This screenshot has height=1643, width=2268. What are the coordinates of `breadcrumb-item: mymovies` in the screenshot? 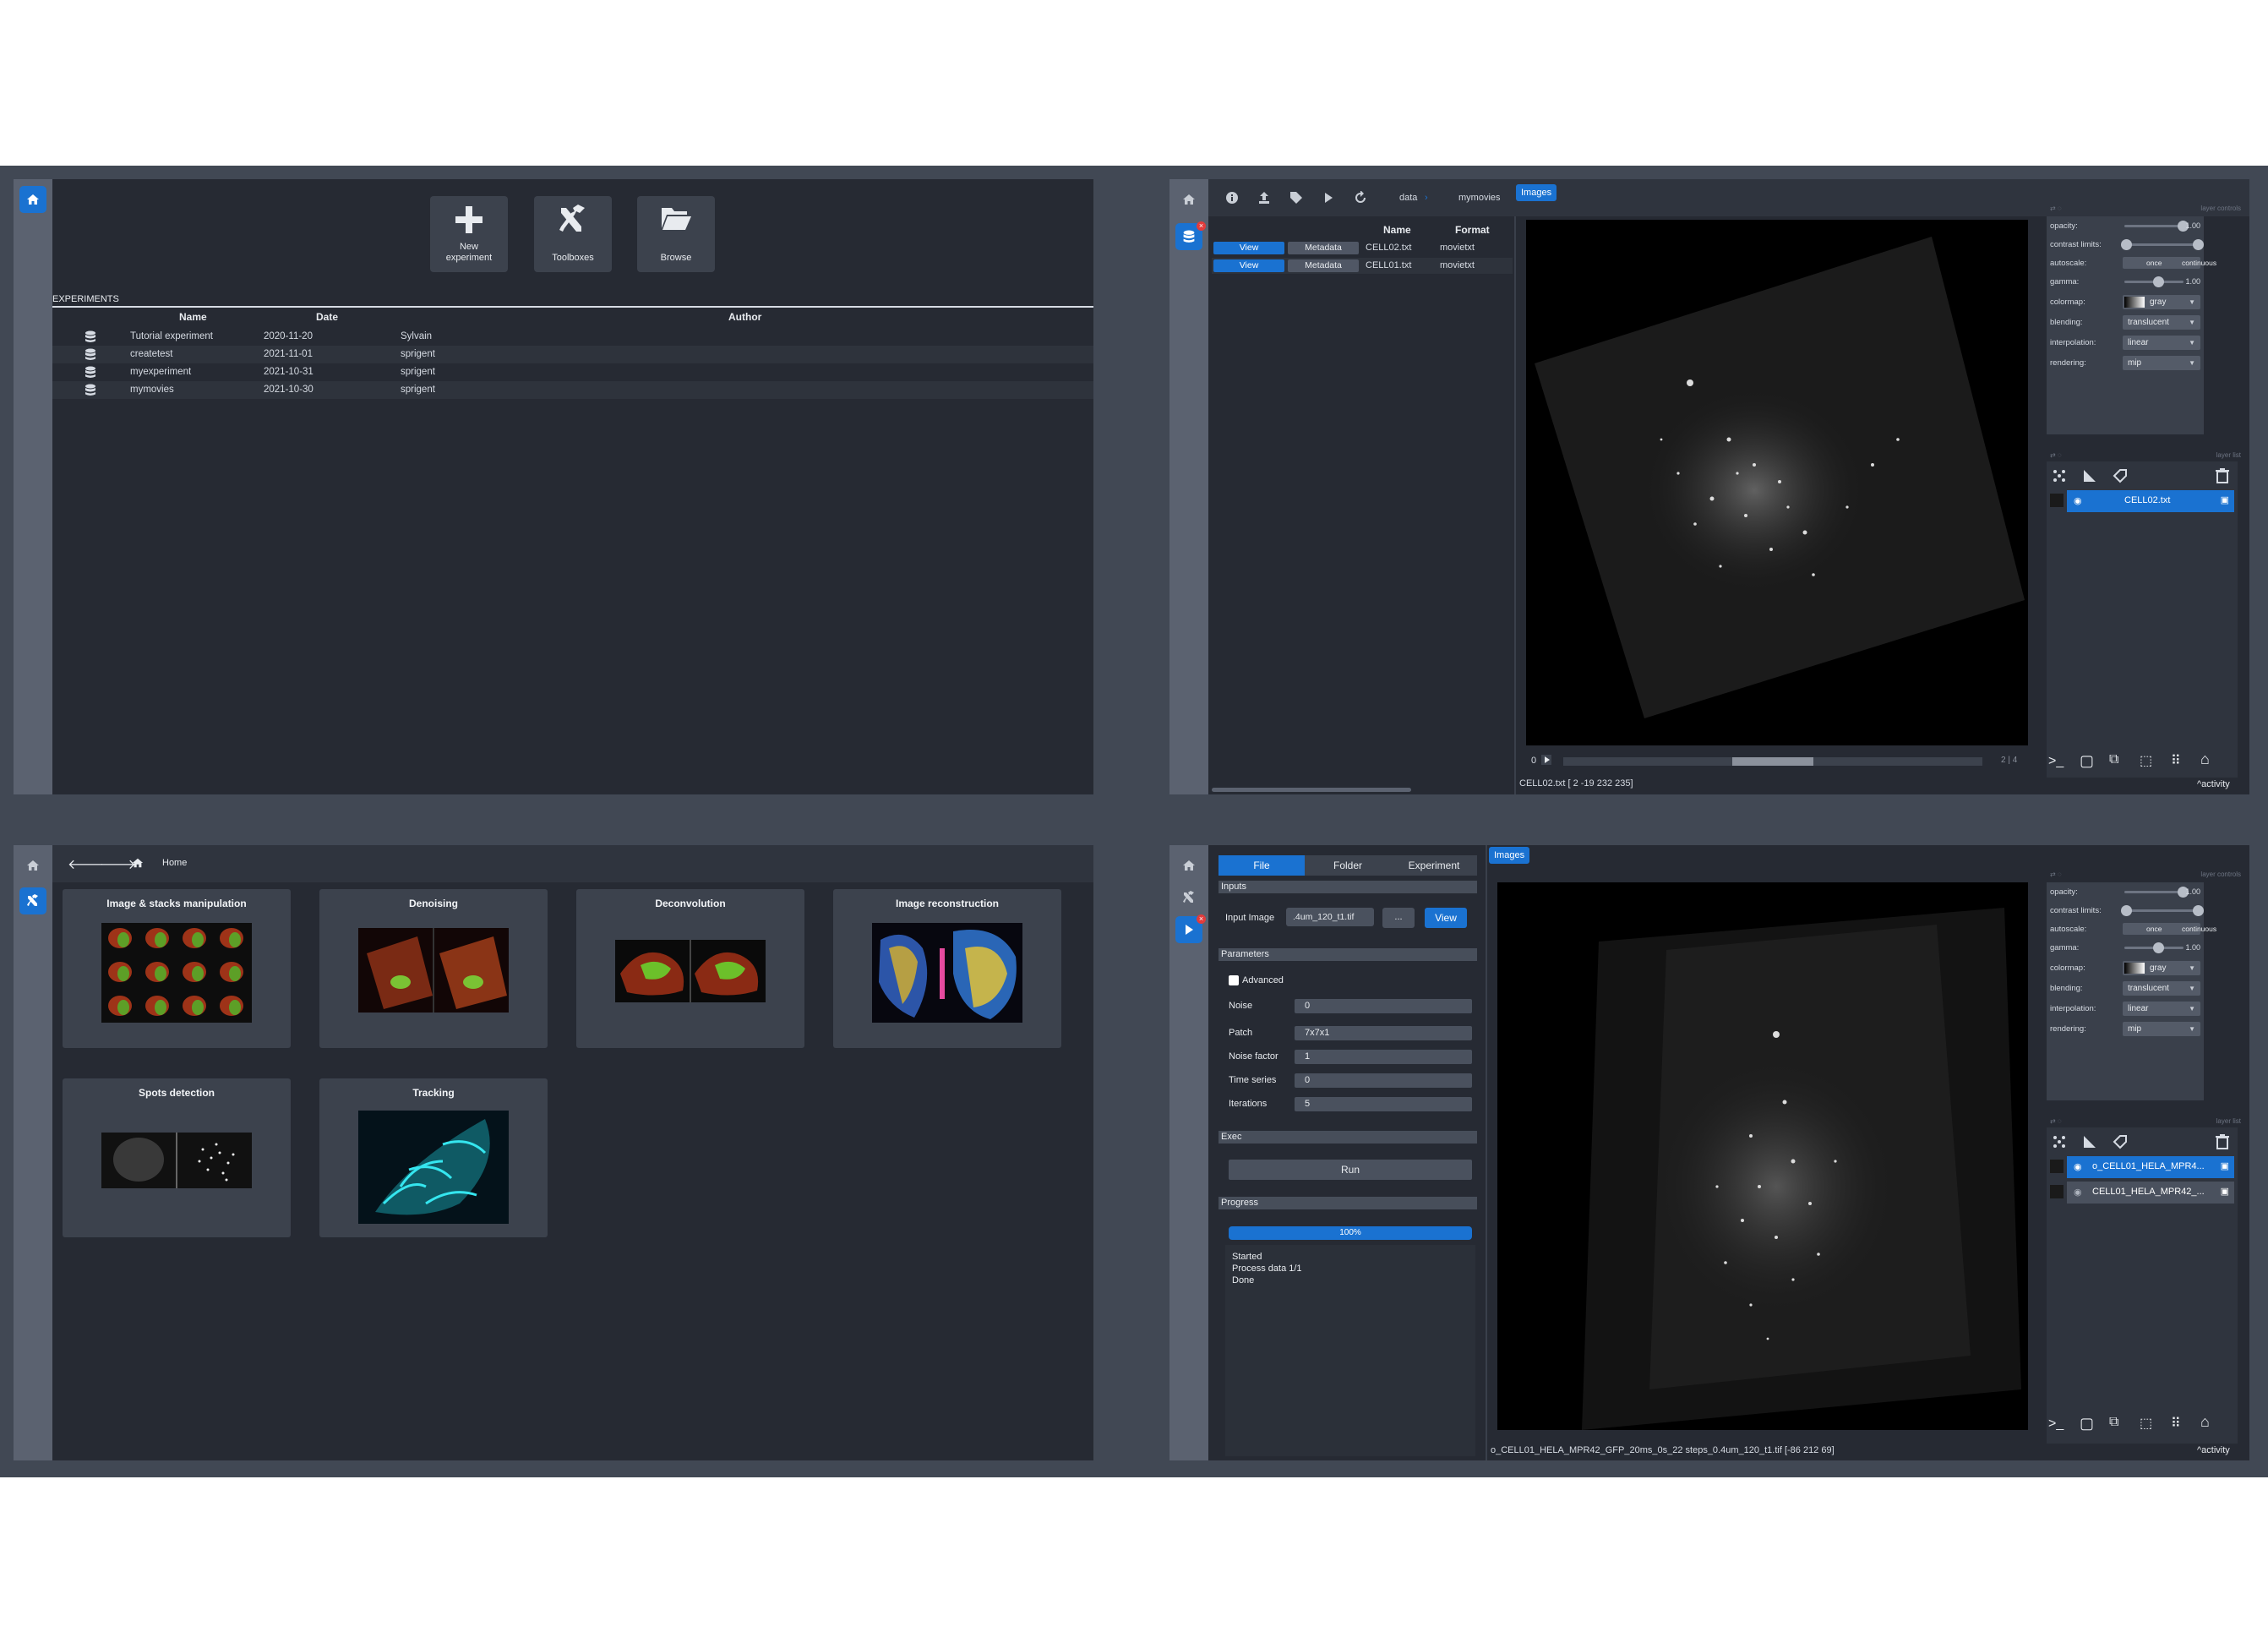 It's located at (1479, 198).